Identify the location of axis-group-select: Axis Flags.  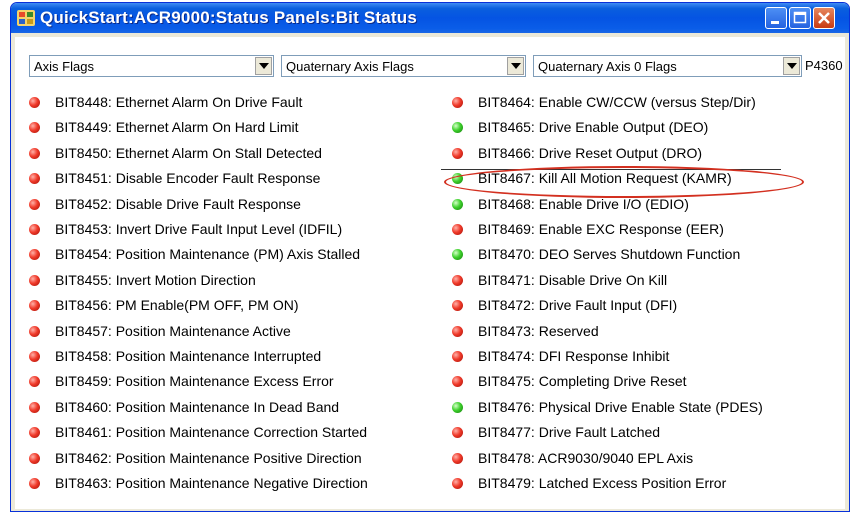
(151, 66).